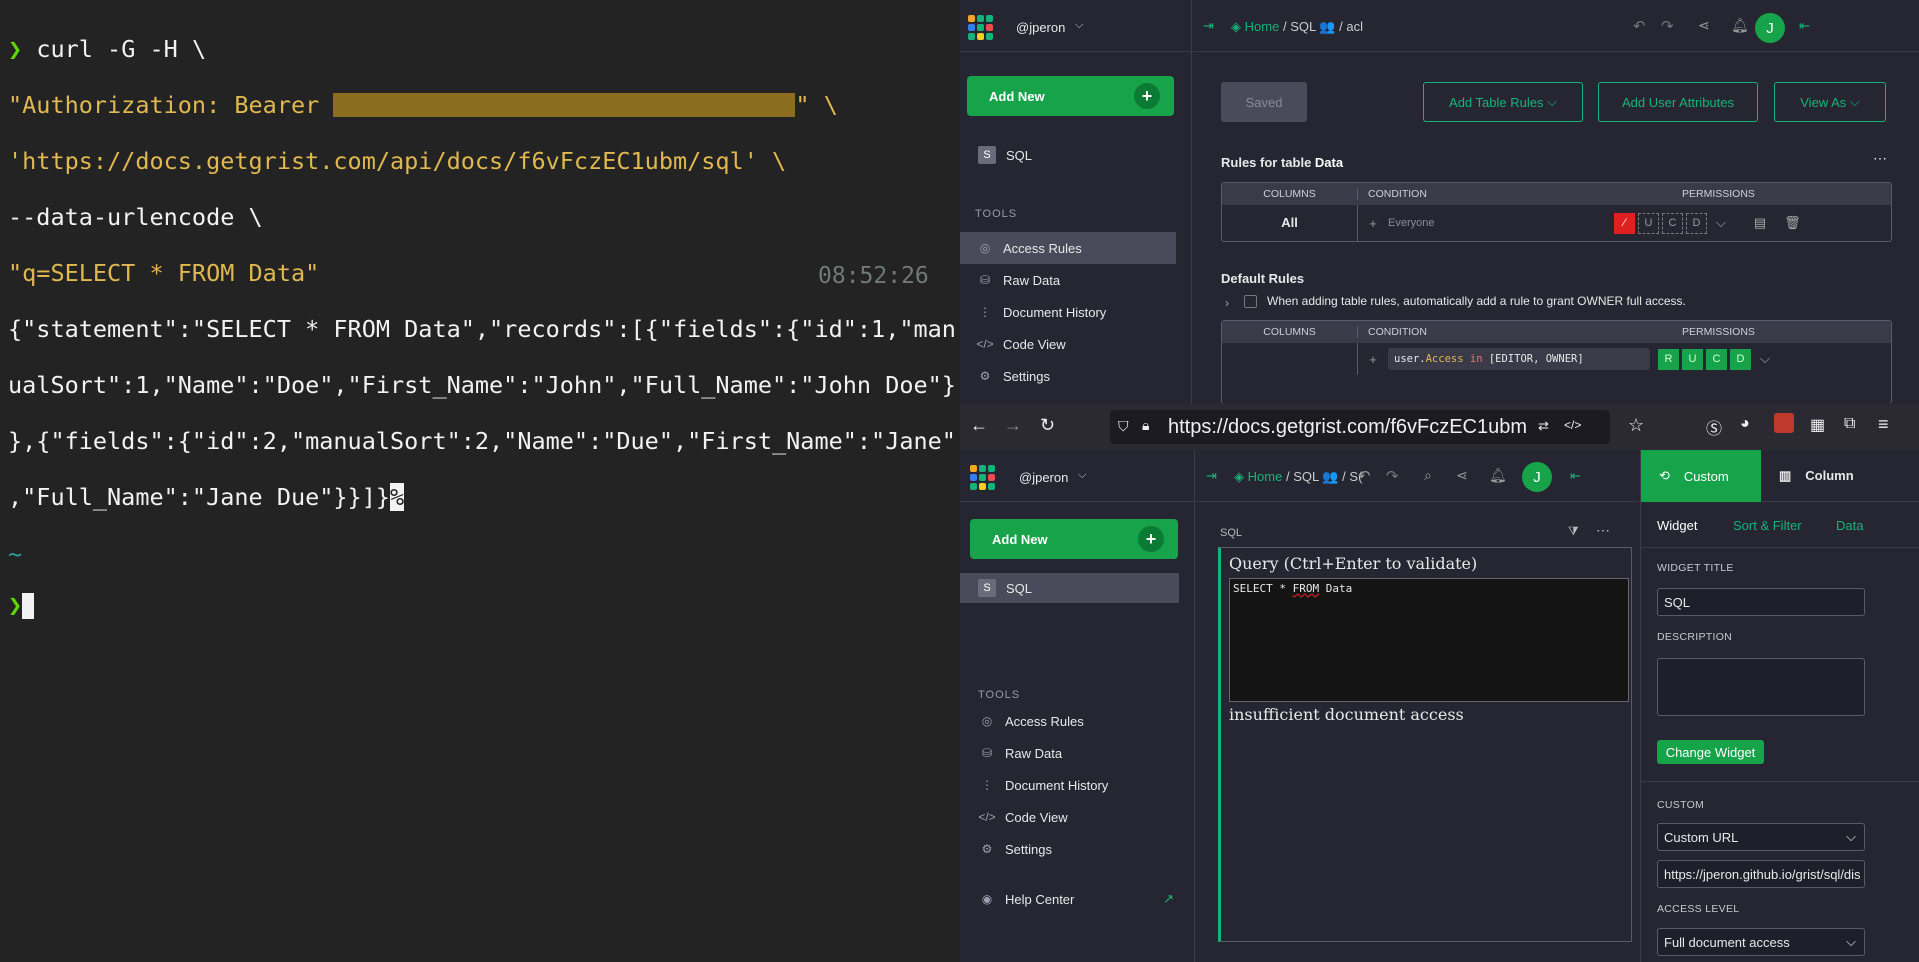 This screenshot has width=1919, height=962. I want to click on trash-icon: 🗑︎, so click(1792, 223).